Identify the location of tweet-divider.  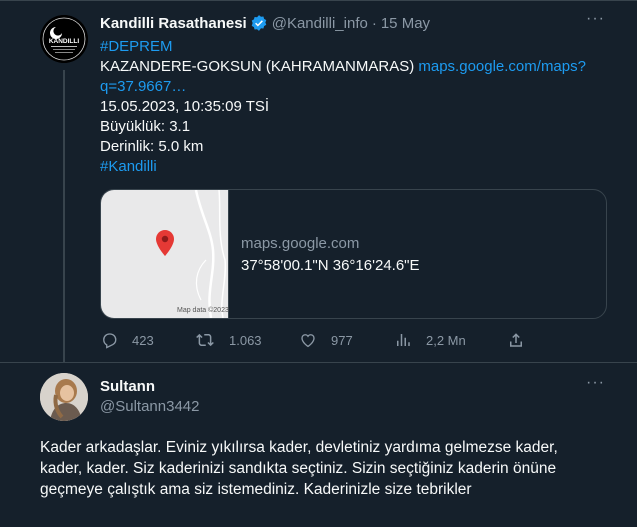
(318, 362).